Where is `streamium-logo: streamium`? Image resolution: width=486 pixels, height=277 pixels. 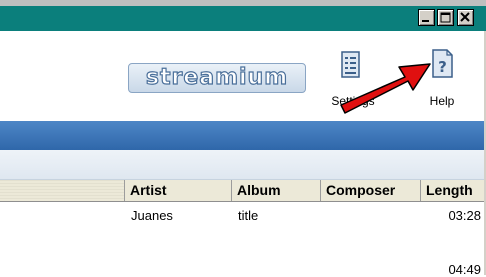 streamium-logo: streamium is located at coordinates (217, 78).